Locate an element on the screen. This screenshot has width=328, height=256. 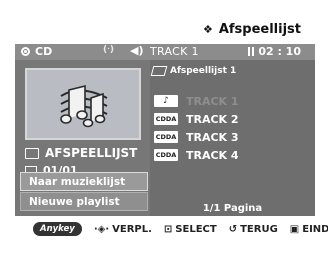
folder-icon is located at coordinates (32, 153).